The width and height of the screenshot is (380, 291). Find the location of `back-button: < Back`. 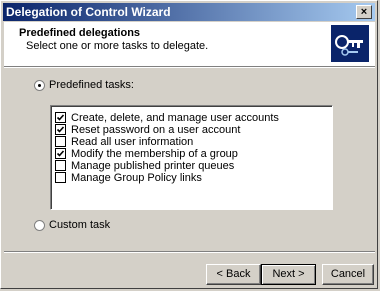

back-button: < Back is located at coordinates (233, 274).